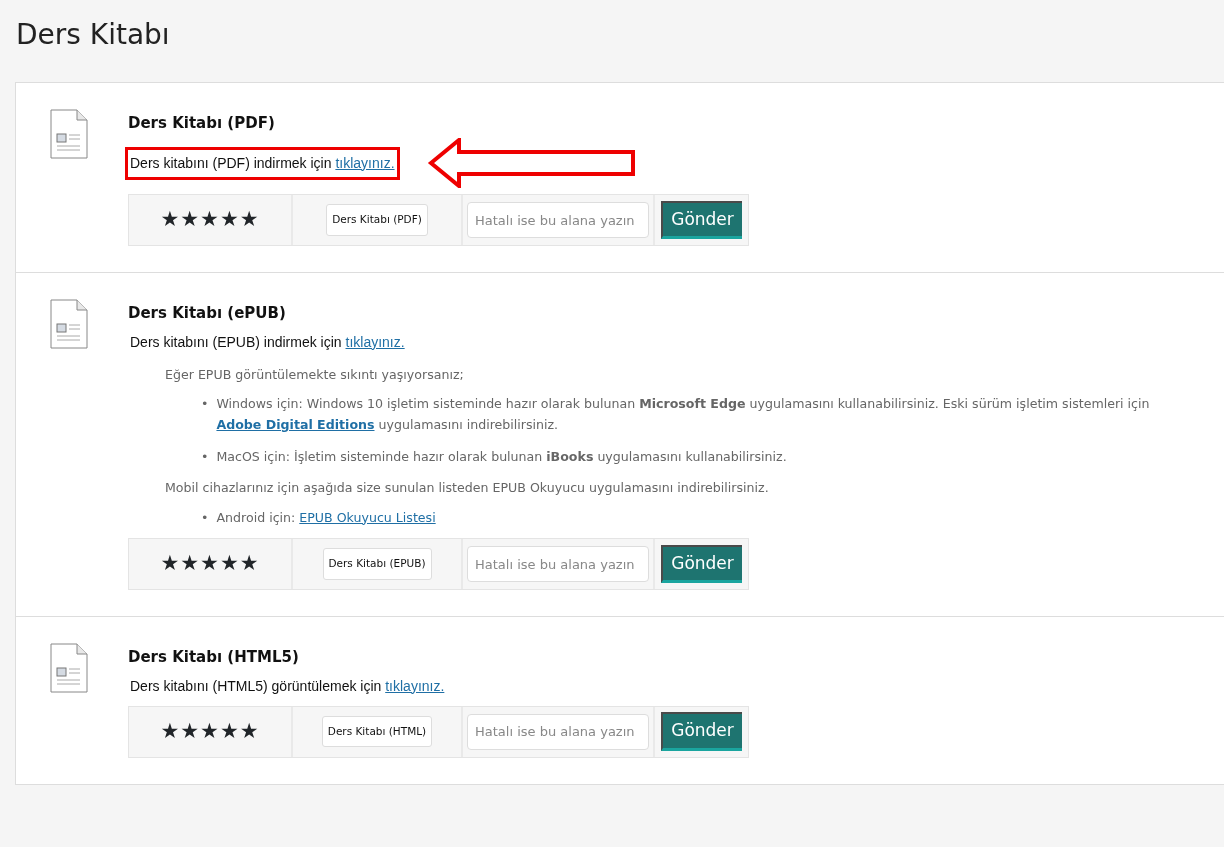  I want to click on resource-title: Ders Kitabı (ePUB), so click(207, 314).